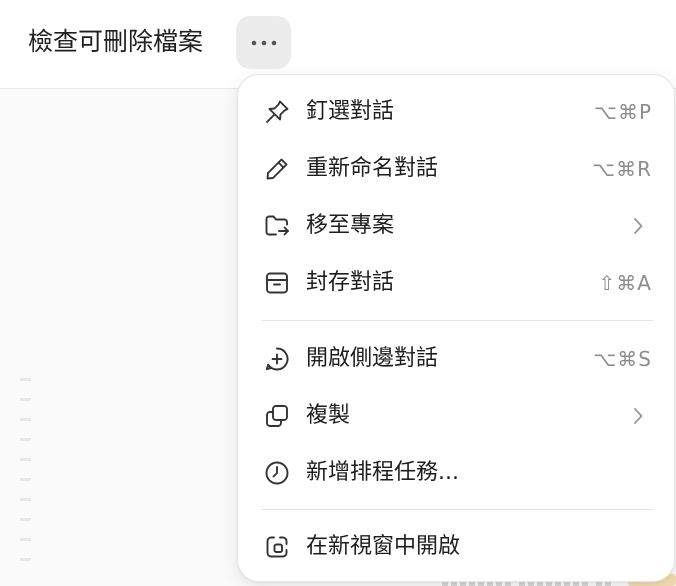 This screenshot has height=586, width=676. What do you see at coordinates (372, 168) in the screenshot?
I see `menu-item-label: 重新命名對話` at bounding box center [372, 168].